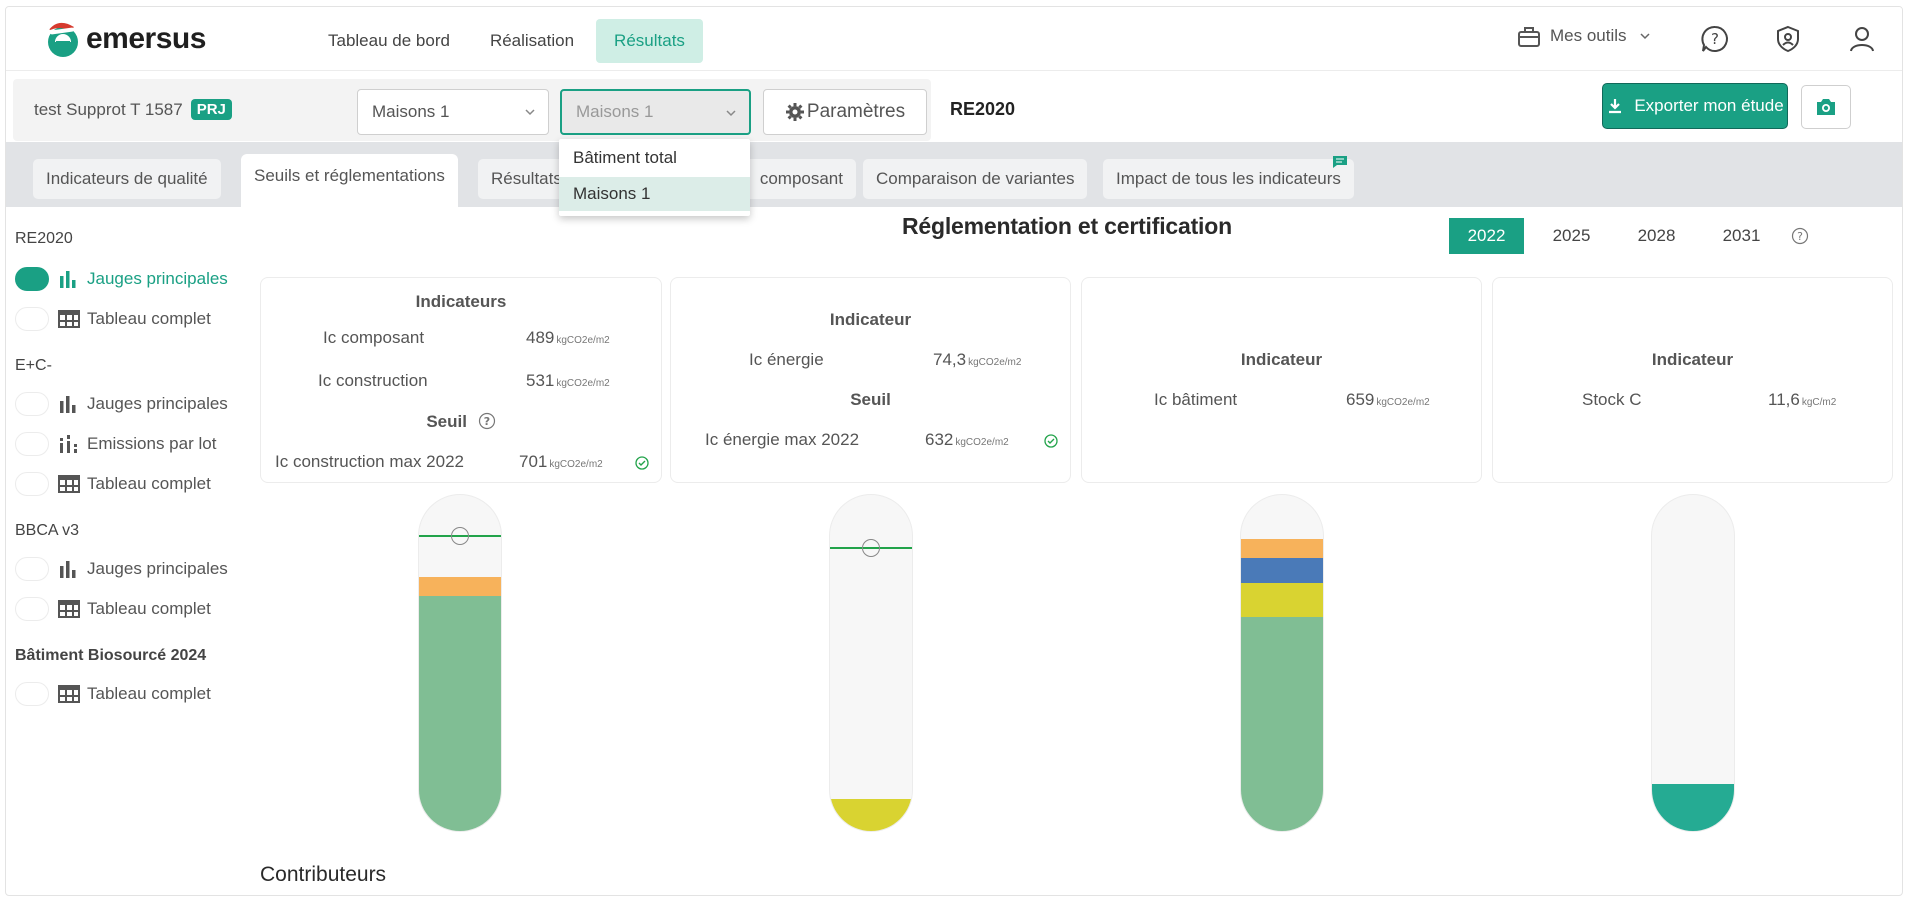  Describe the element at coordinates (124, 39) in the screenshot. I see `logo: emersus` at that location.